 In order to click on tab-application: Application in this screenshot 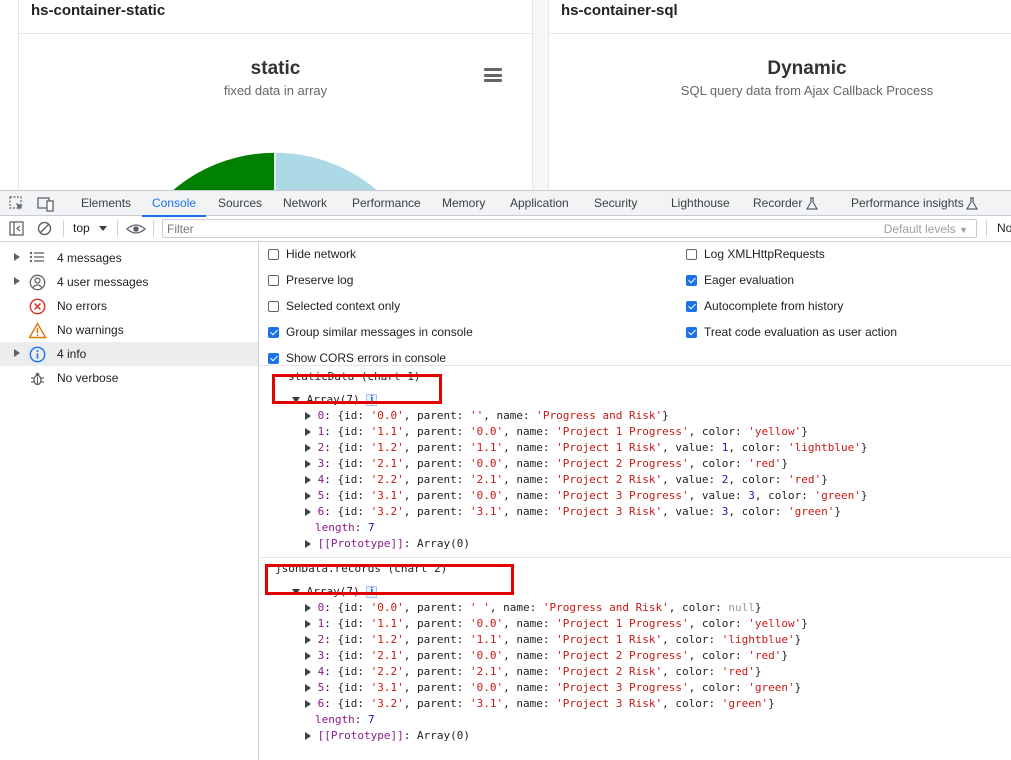, I will do `click(539, 203)`.